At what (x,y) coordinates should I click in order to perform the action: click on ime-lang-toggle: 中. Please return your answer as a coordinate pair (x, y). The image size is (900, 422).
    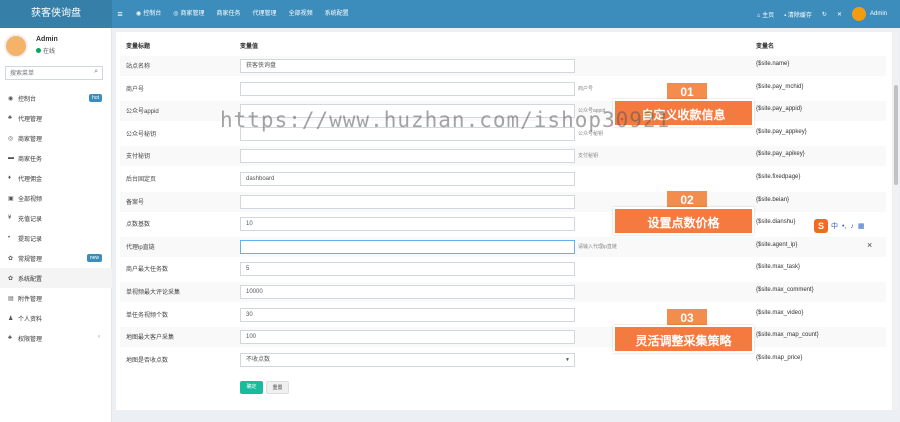
    Looking at the image, I should click on (834, 226).